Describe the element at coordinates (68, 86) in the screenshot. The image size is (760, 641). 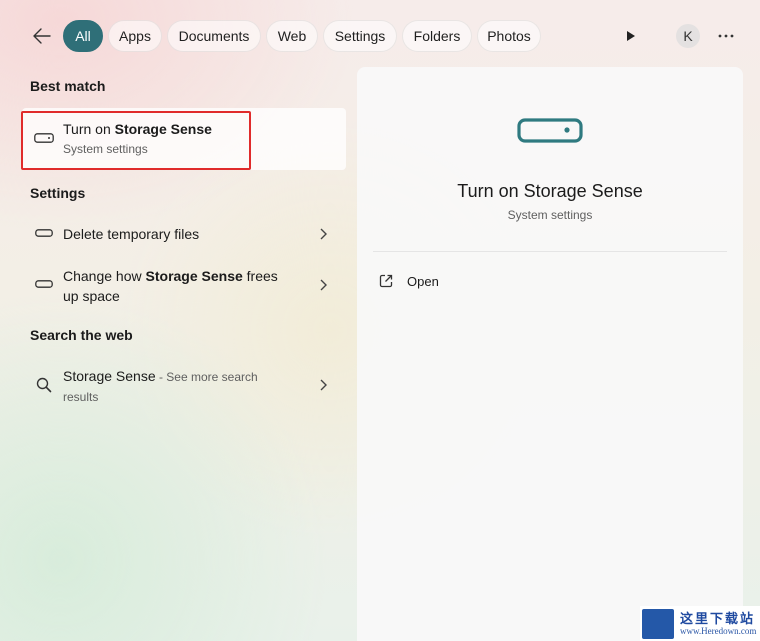
I see `best-match-heading: Best match` at that location.